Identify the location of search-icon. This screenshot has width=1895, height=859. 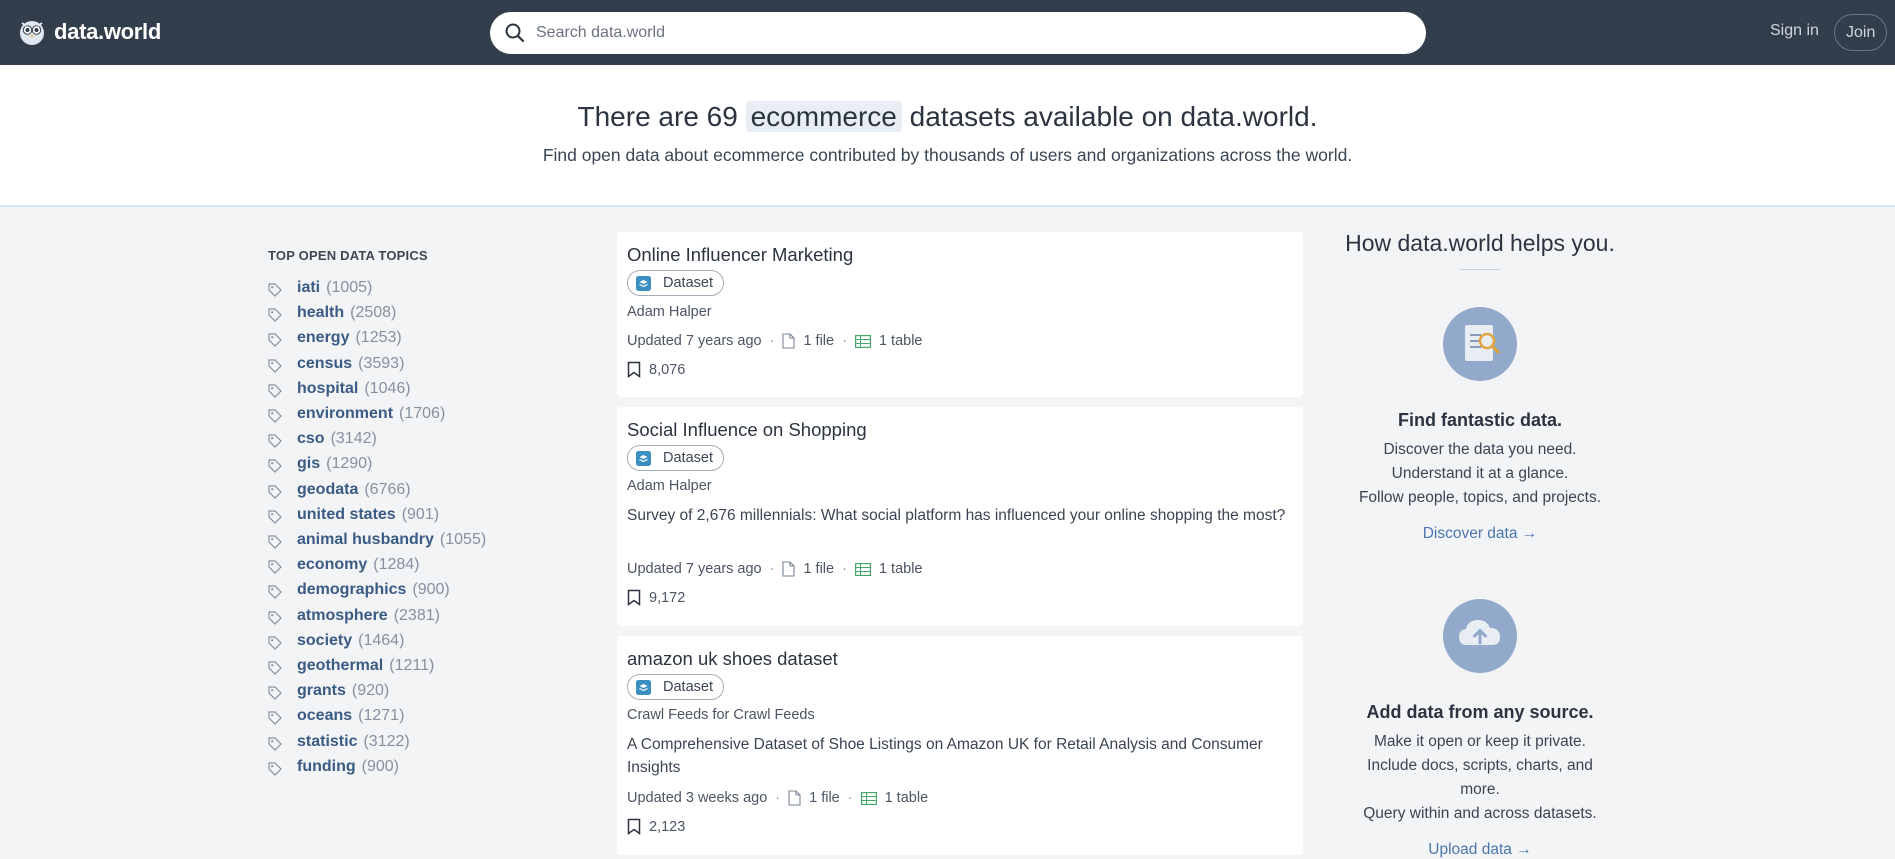
(515, 33).